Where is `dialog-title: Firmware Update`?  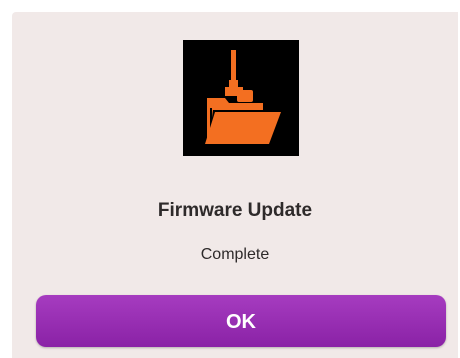
dialog-title: Firmware Update is located at coordinates (235, 210).